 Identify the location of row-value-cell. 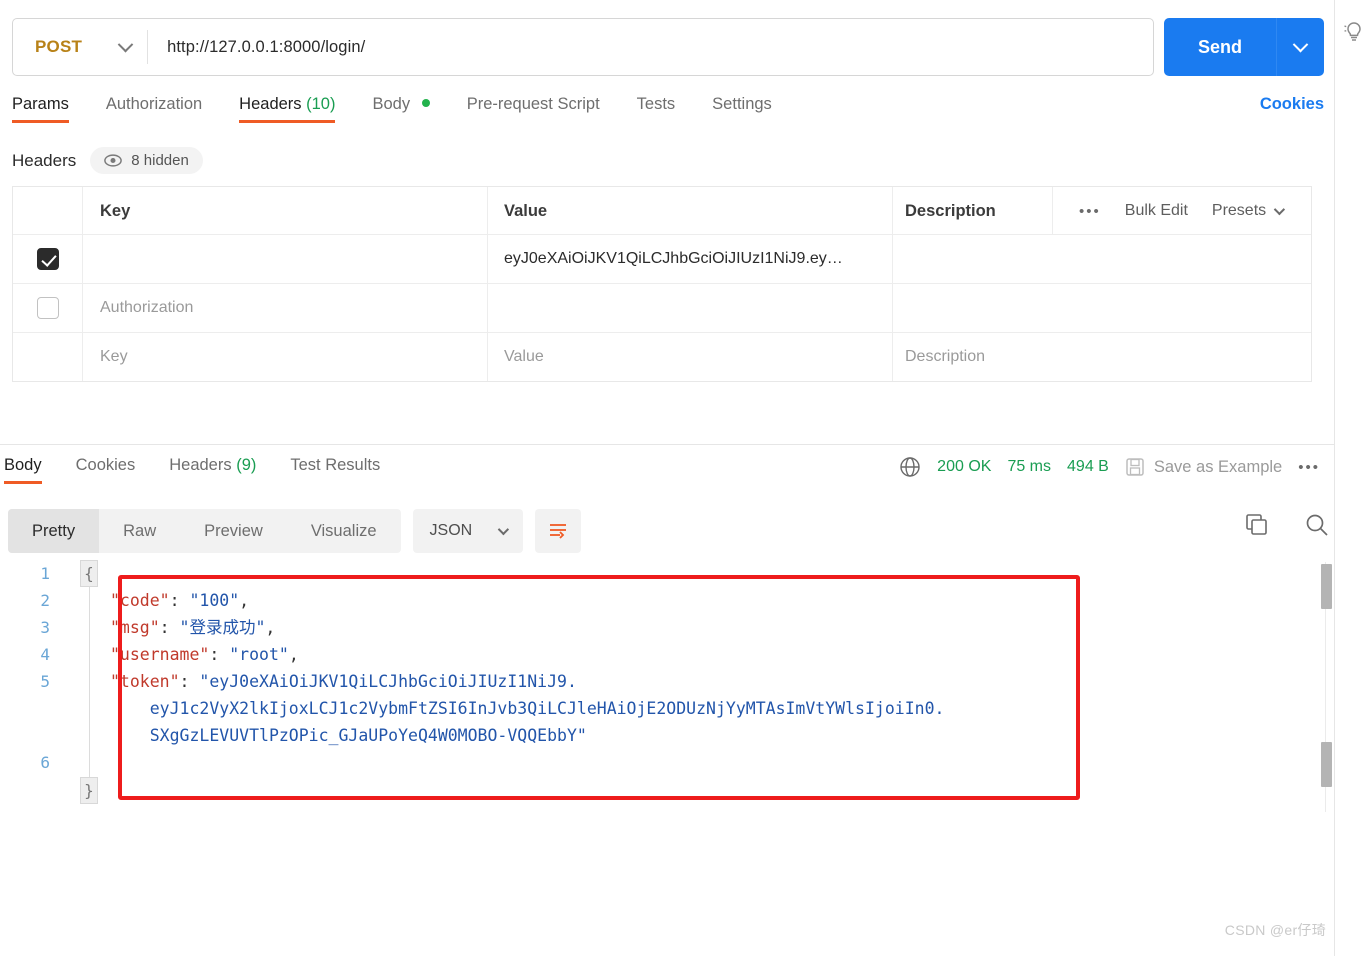
(690, 308).